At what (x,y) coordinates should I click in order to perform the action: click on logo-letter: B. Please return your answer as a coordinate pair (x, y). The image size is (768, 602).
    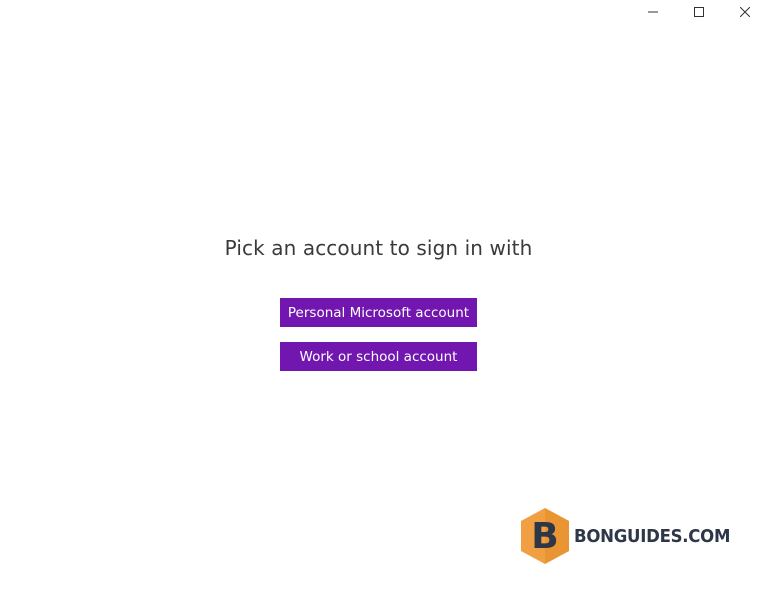
    Looking at the image, I should click on (544, 536).